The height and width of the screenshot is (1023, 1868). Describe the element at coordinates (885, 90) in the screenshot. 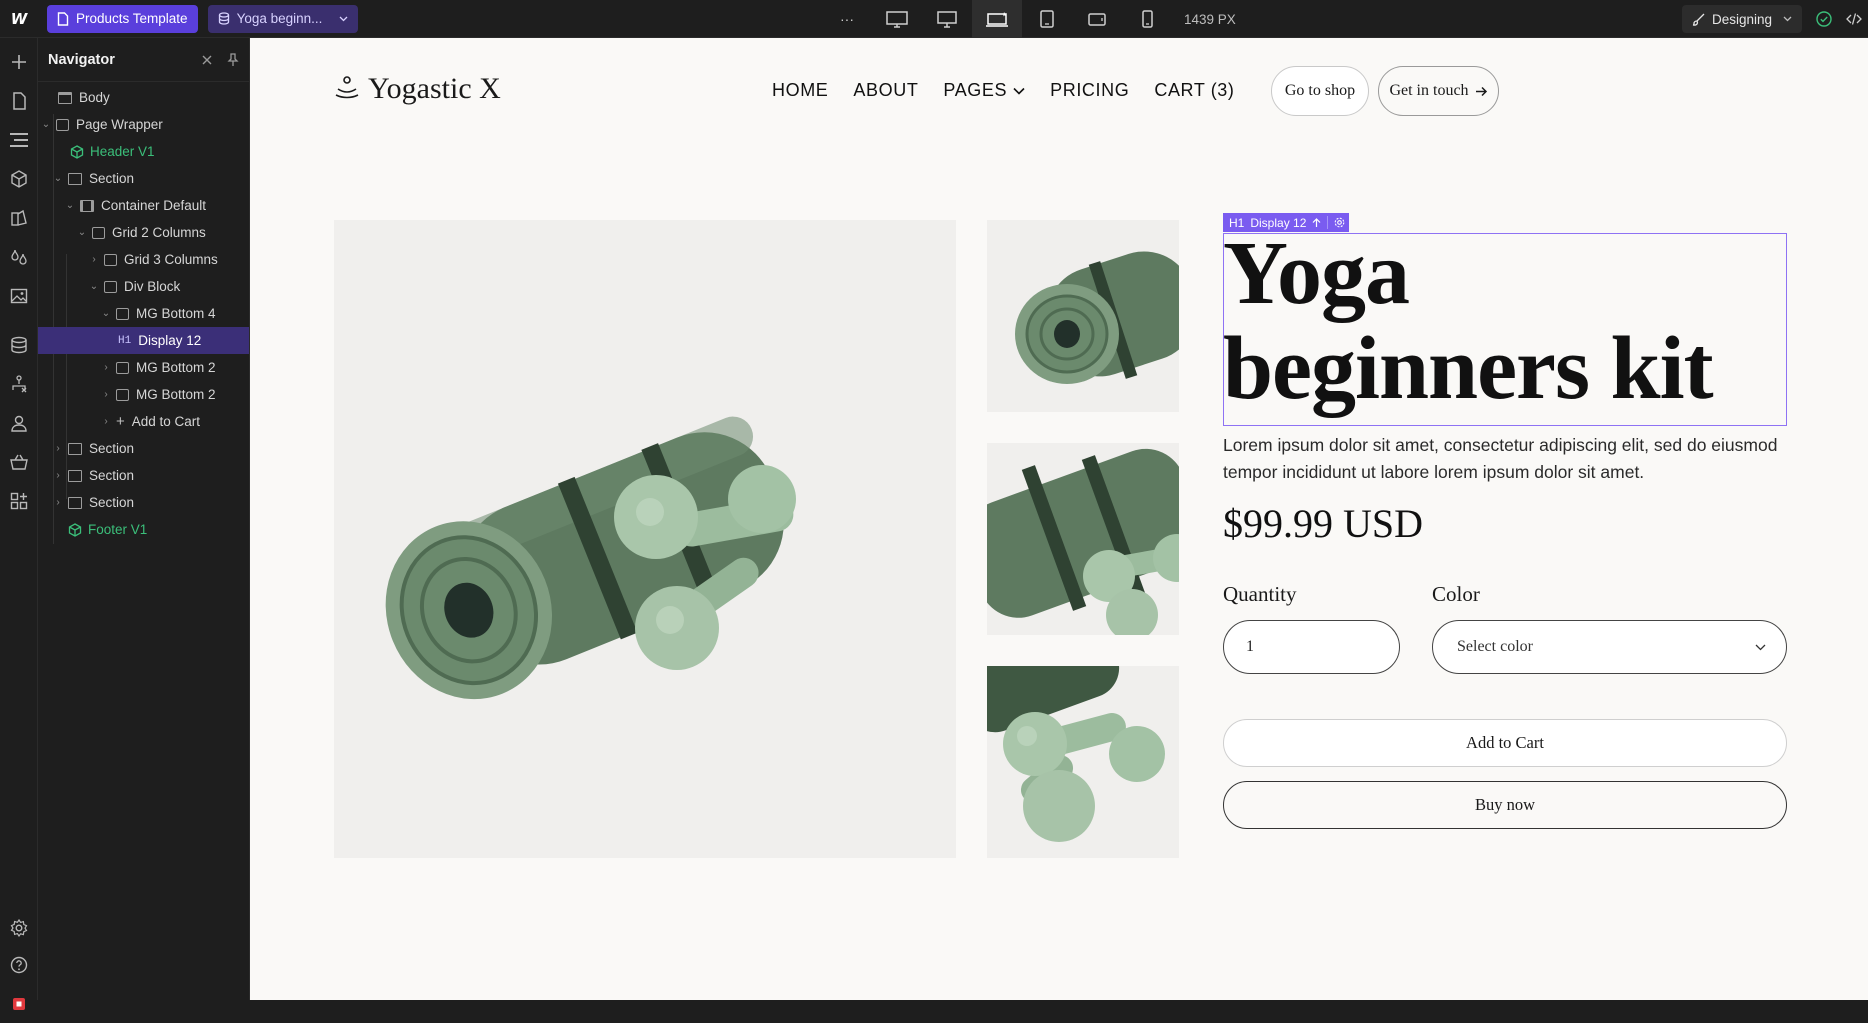

I see `nav-link-about: ABOUT` at that location.